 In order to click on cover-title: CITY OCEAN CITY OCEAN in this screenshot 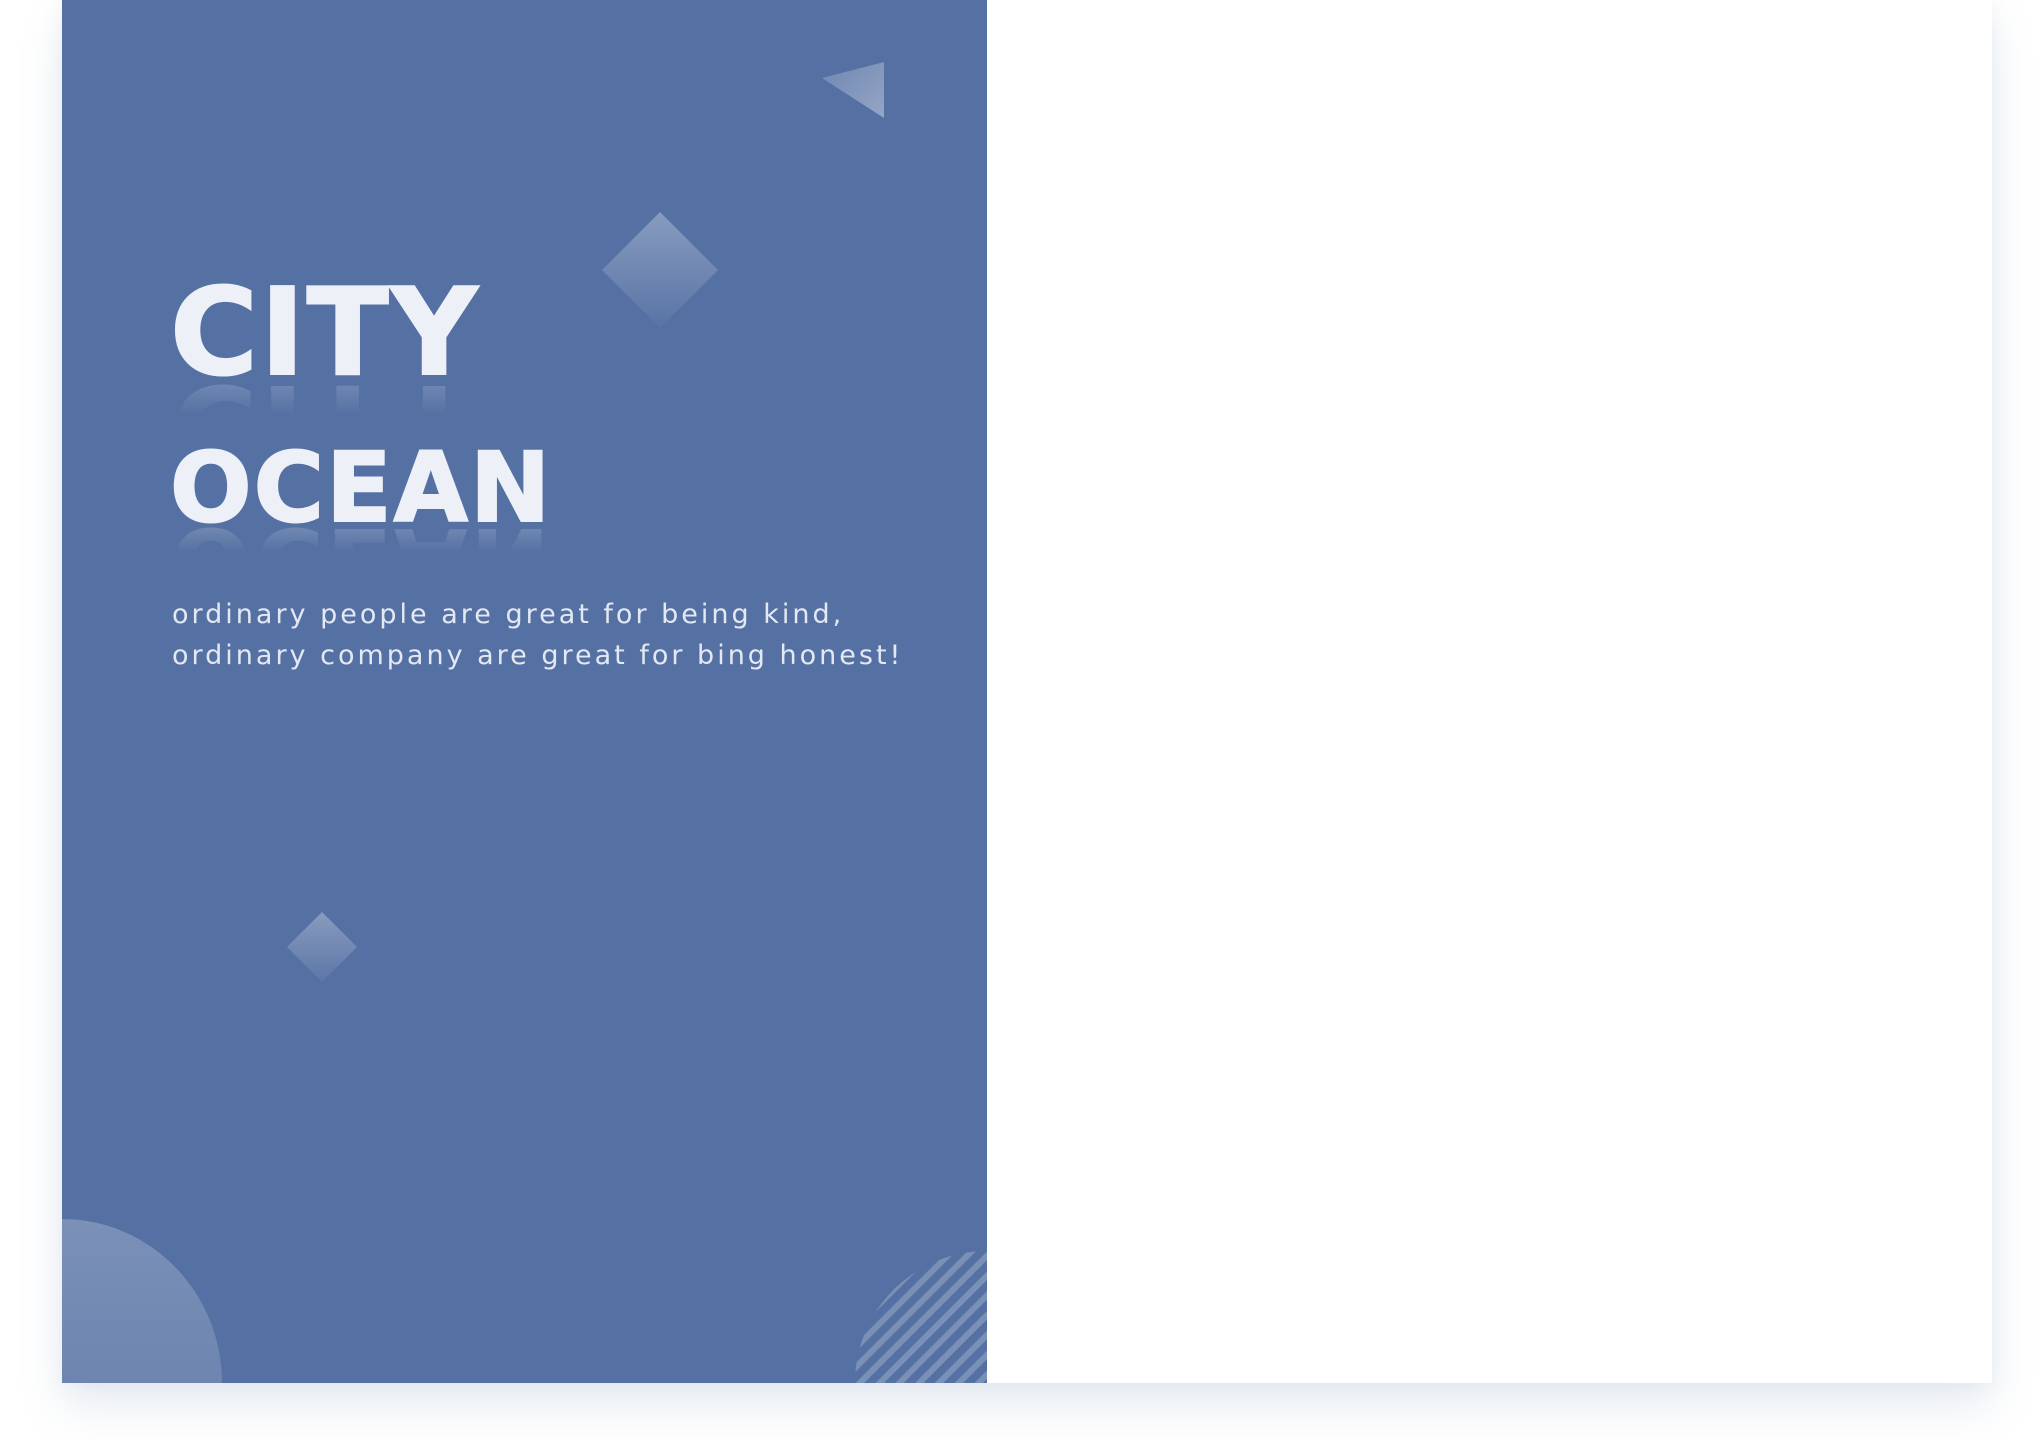, I will do `click(519, 440)`.